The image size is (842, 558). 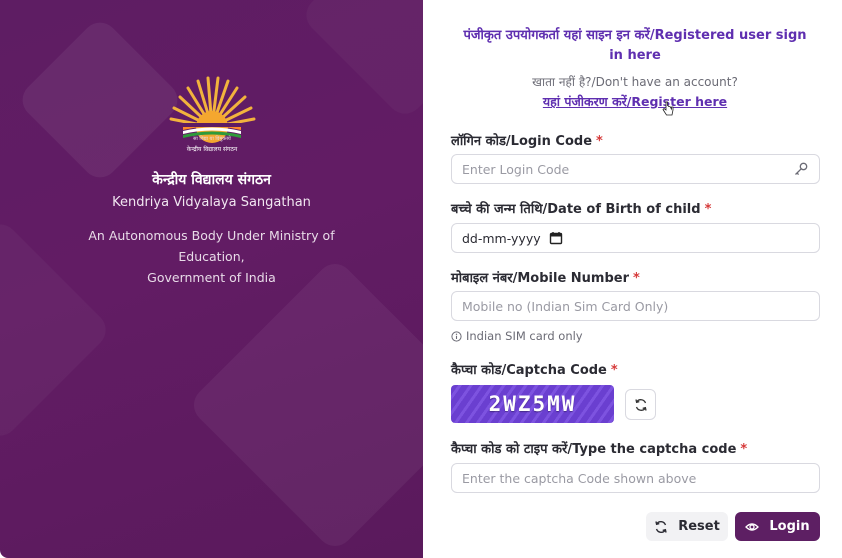 I want to click on eye-icon, so click(x=752, y=526).